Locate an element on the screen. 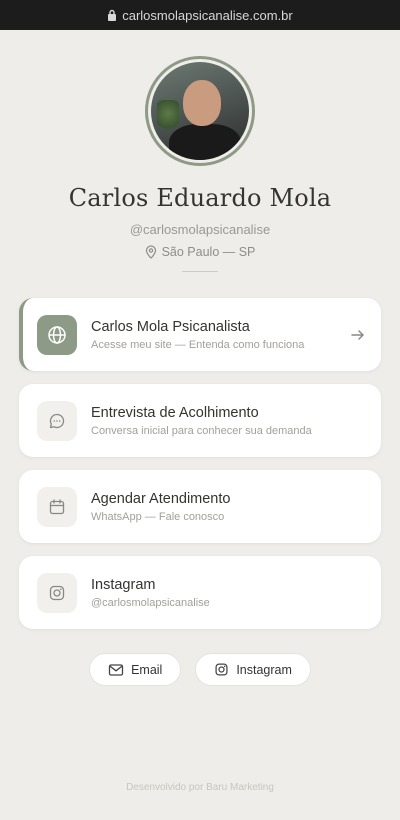 The height and width of the screenshot is (820, 400). profile-location: São Paulo — SP is located at coordinates (200, 252).